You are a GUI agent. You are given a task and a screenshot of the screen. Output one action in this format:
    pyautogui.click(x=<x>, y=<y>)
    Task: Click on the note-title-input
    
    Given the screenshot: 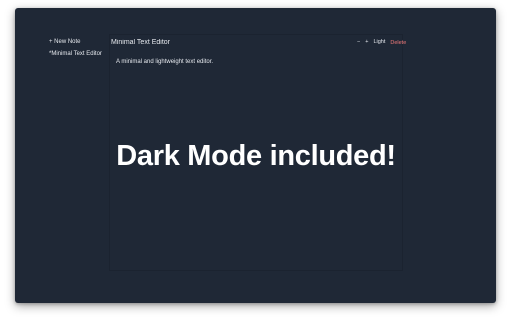 What is the action you would take?
    pyautogui.click(x=156, y=42)
    